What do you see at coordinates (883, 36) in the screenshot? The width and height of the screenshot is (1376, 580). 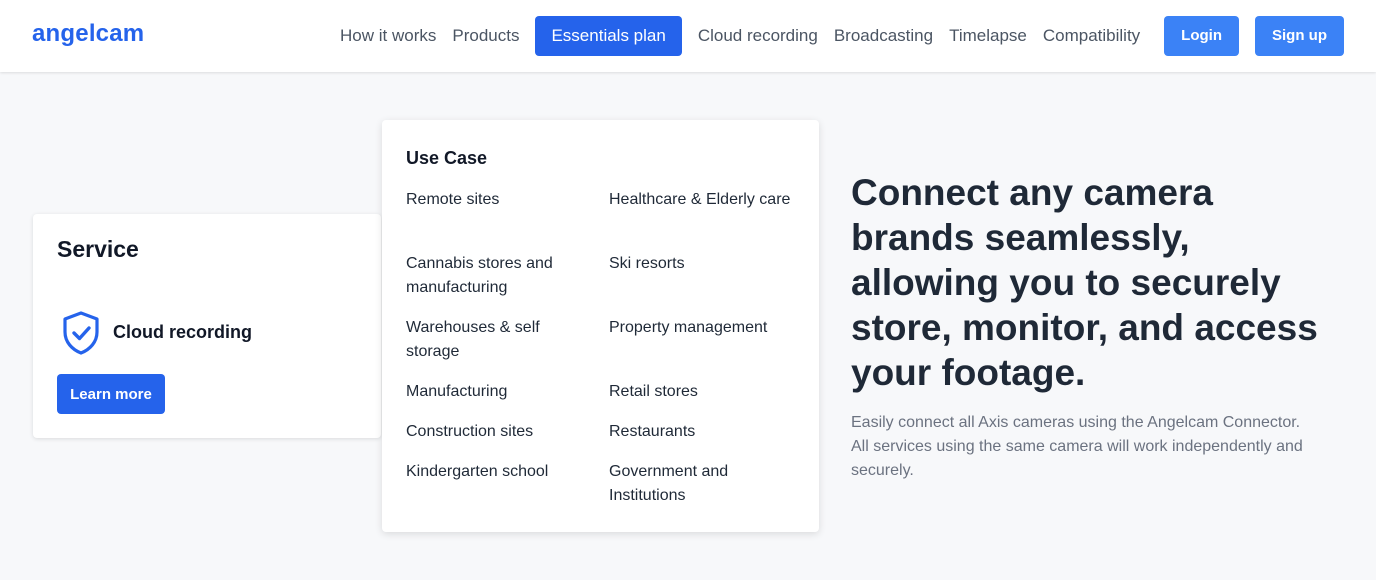 I see `nav-broadcasting: Broadcasting` at bounding box center [883, 36].